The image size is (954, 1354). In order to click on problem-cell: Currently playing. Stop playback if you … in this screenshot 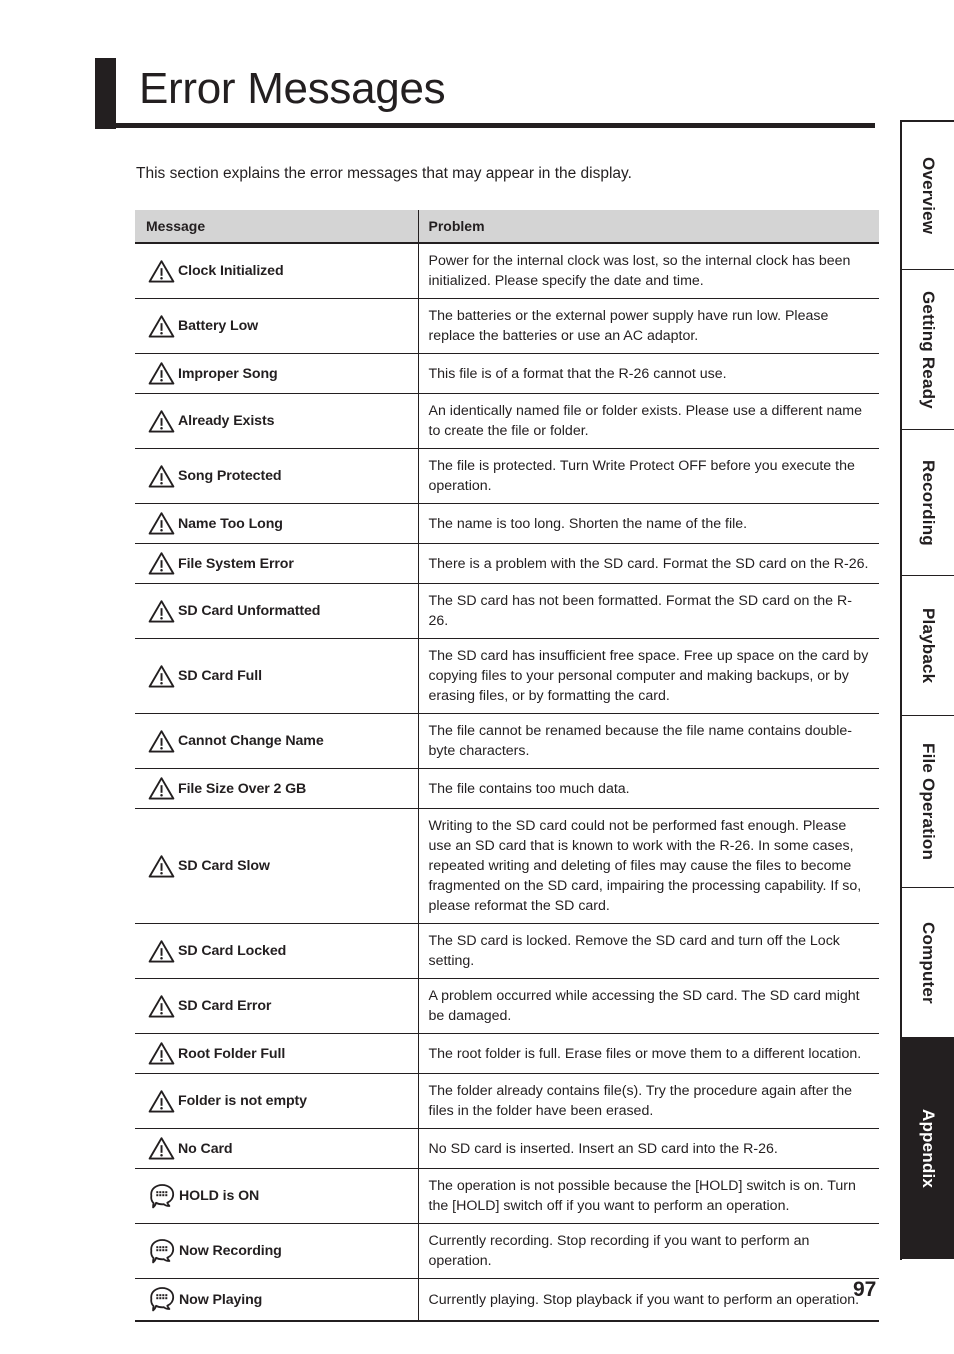, I will do `click(648, 1300)`.